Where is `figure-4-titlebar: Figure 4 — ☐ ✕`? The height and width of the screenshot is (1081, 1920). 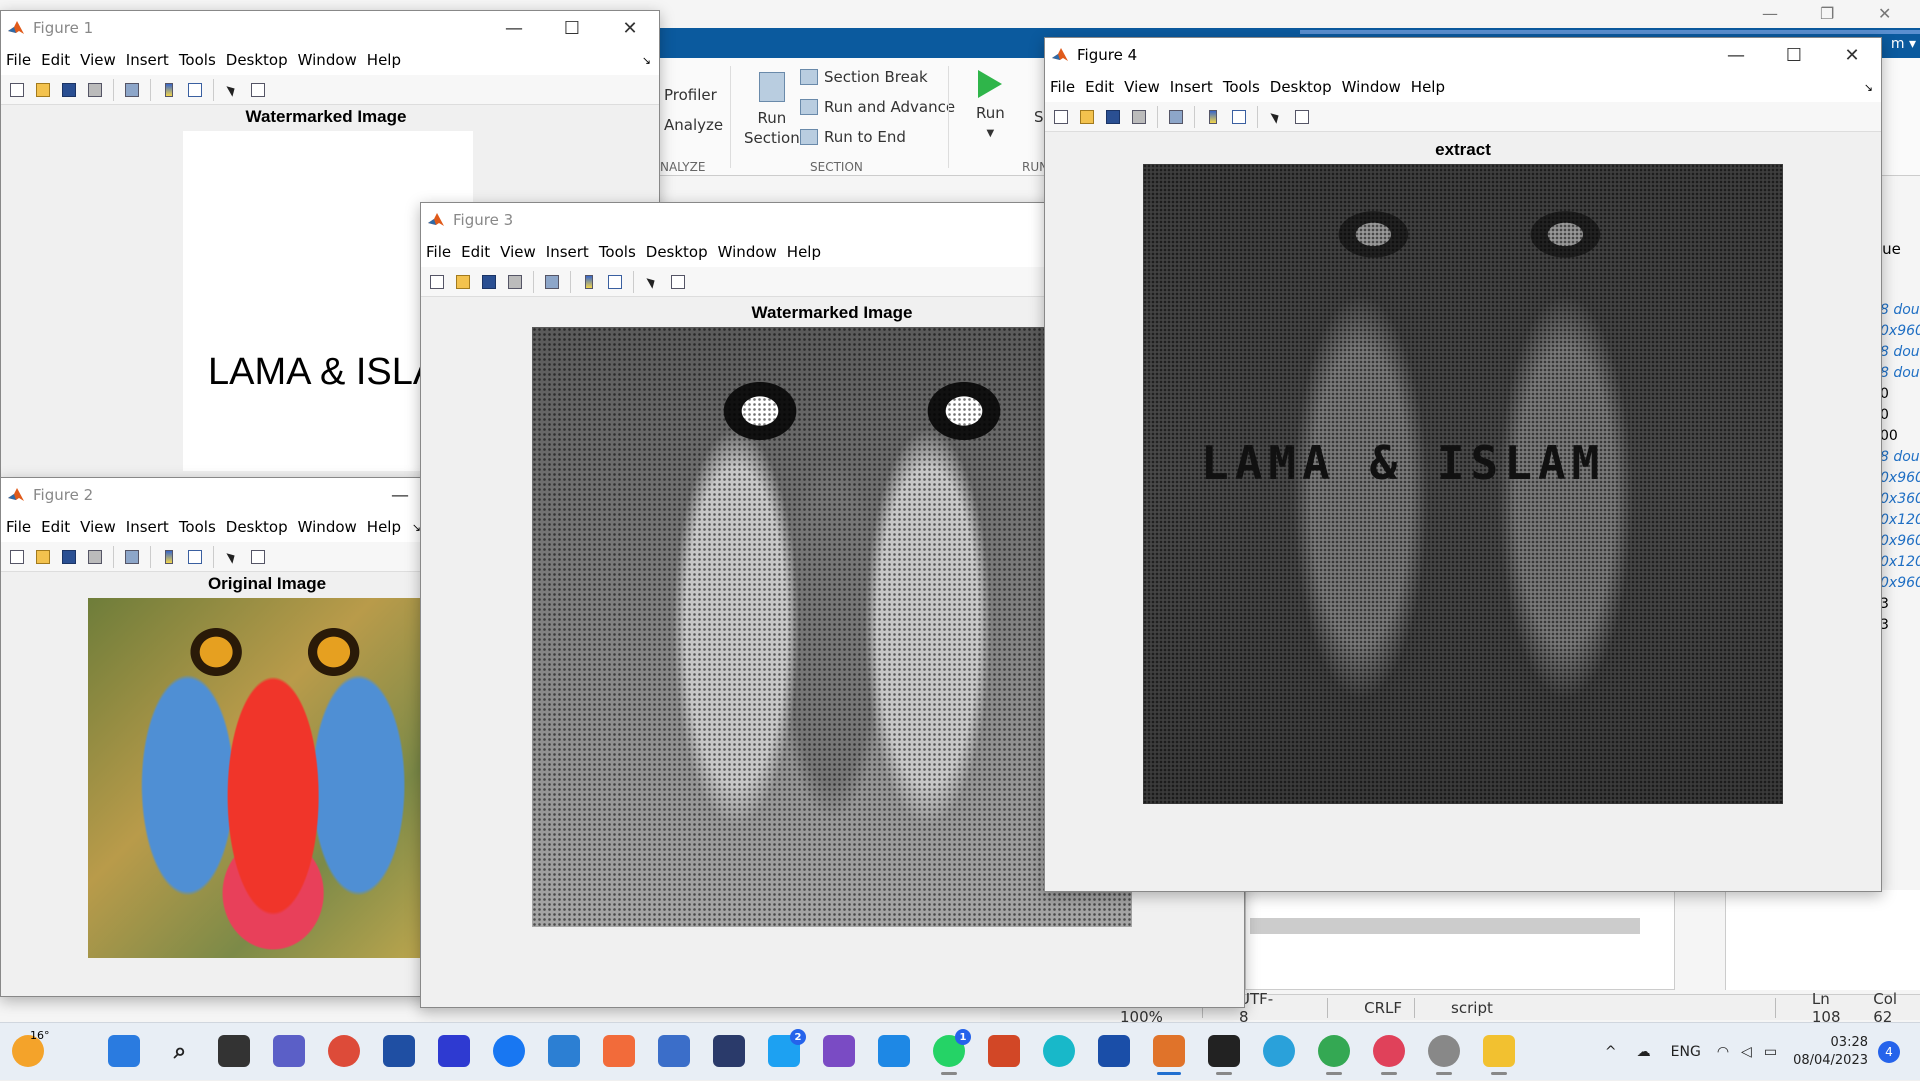
figure-4-titlebar: Figure 4 — ☐ ✕ is located at coordinates (1463, 55).